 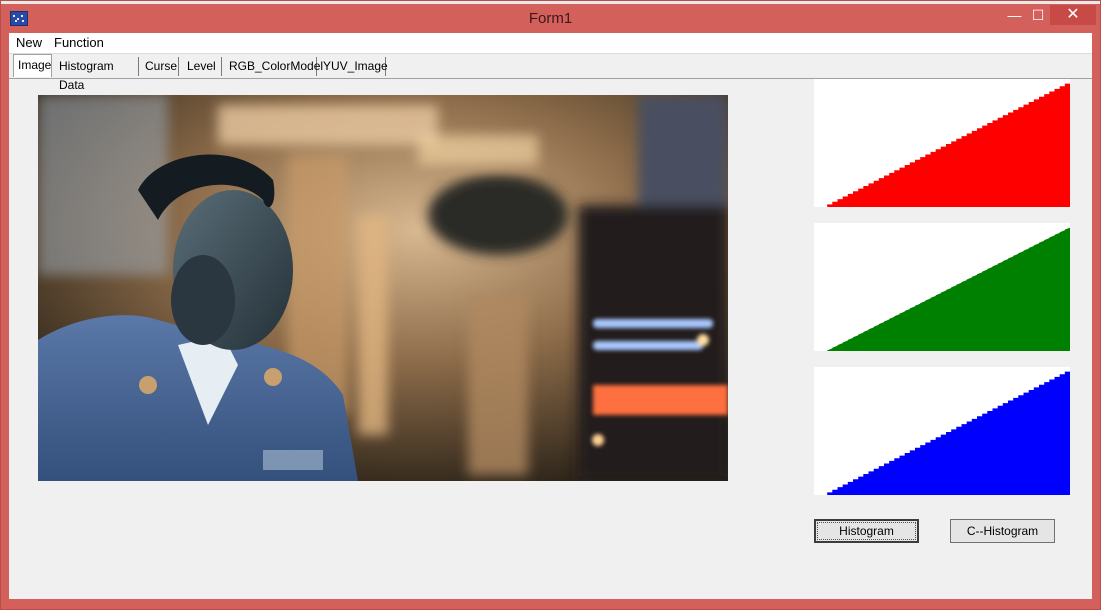 I want to click on histogram-green-fill, so click(x=946, y=287).